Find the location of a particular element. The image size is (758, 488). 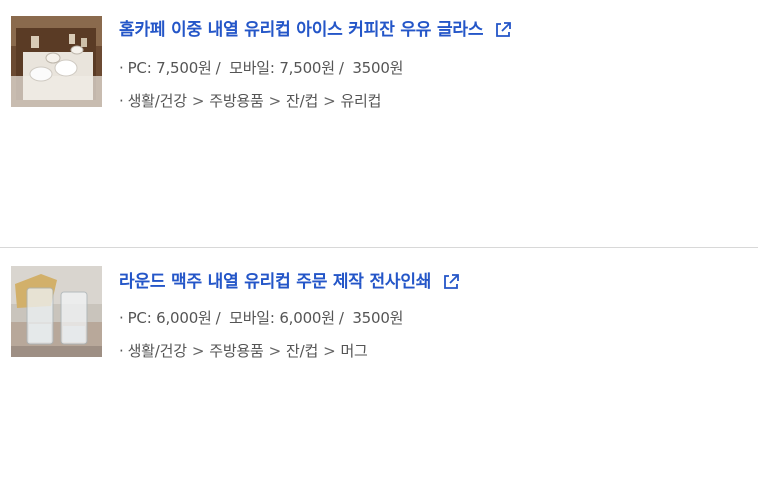

price-mobile: 모바일: 6,000원 is located at coordinates (282, 318).